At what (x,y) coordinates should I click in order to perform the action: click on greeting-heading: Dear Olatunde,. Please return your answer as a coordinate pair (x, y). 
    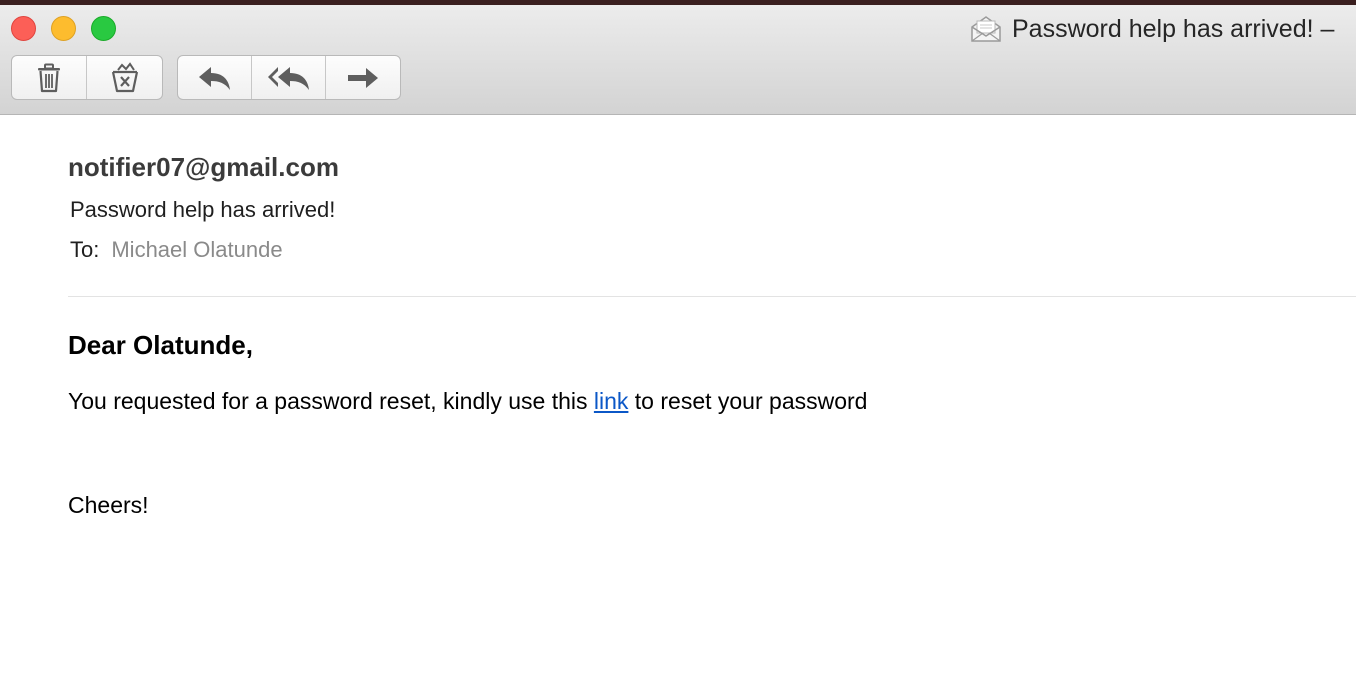
    Looking at the image, I should click on (160, 345).